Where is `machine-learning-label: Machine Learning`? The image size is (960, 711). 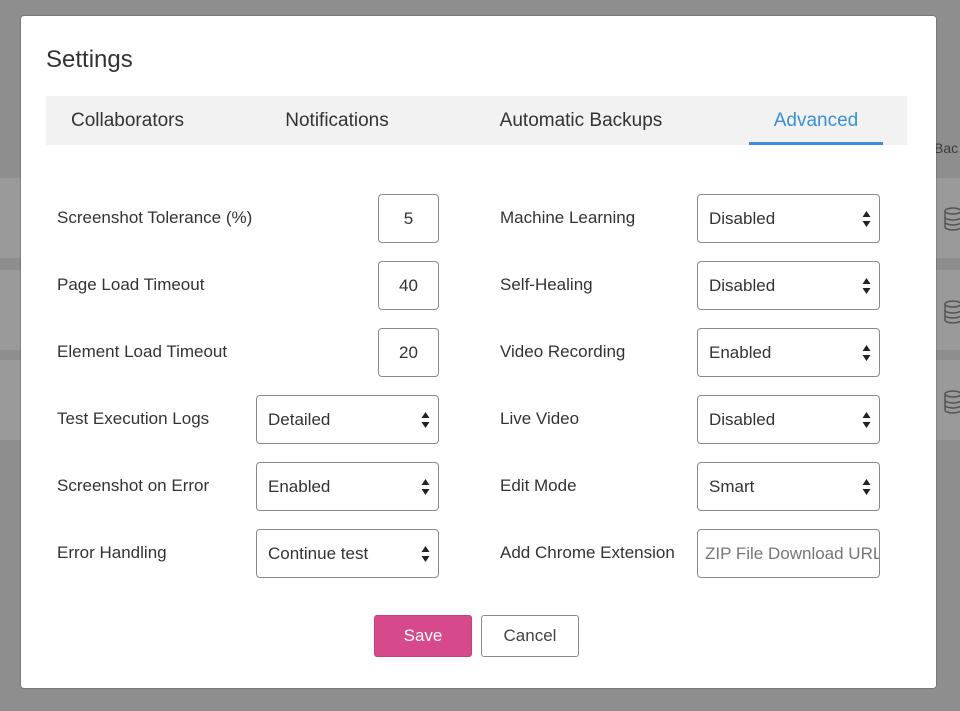
machine-learning-label: Machine Learning is located at coordinates (568, 217).